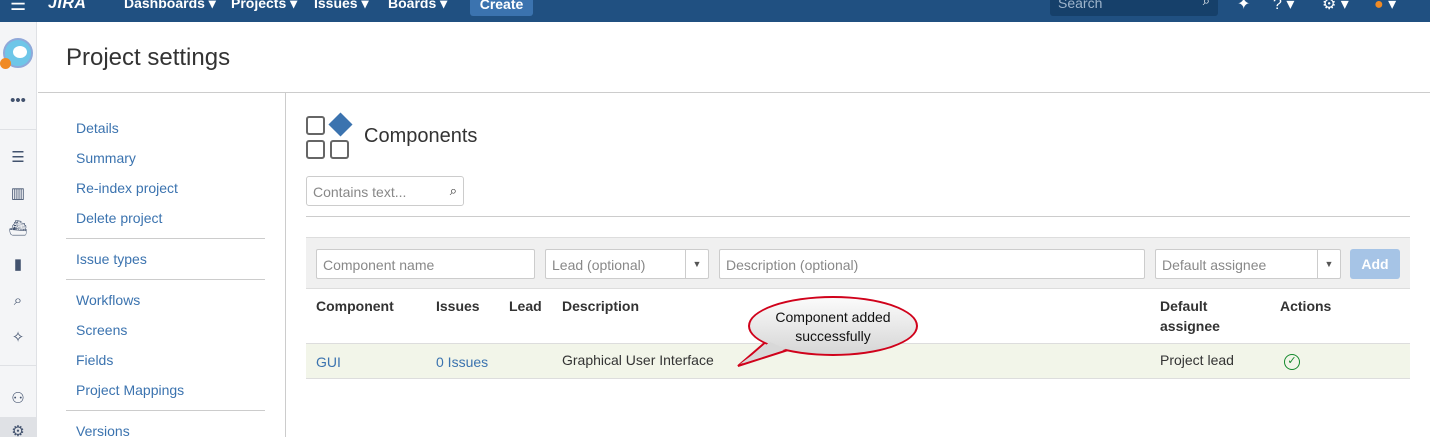 Image resolution: width=1430 pixels, height=437 pixels. I want to click on filter-divider, so click(858, 216).